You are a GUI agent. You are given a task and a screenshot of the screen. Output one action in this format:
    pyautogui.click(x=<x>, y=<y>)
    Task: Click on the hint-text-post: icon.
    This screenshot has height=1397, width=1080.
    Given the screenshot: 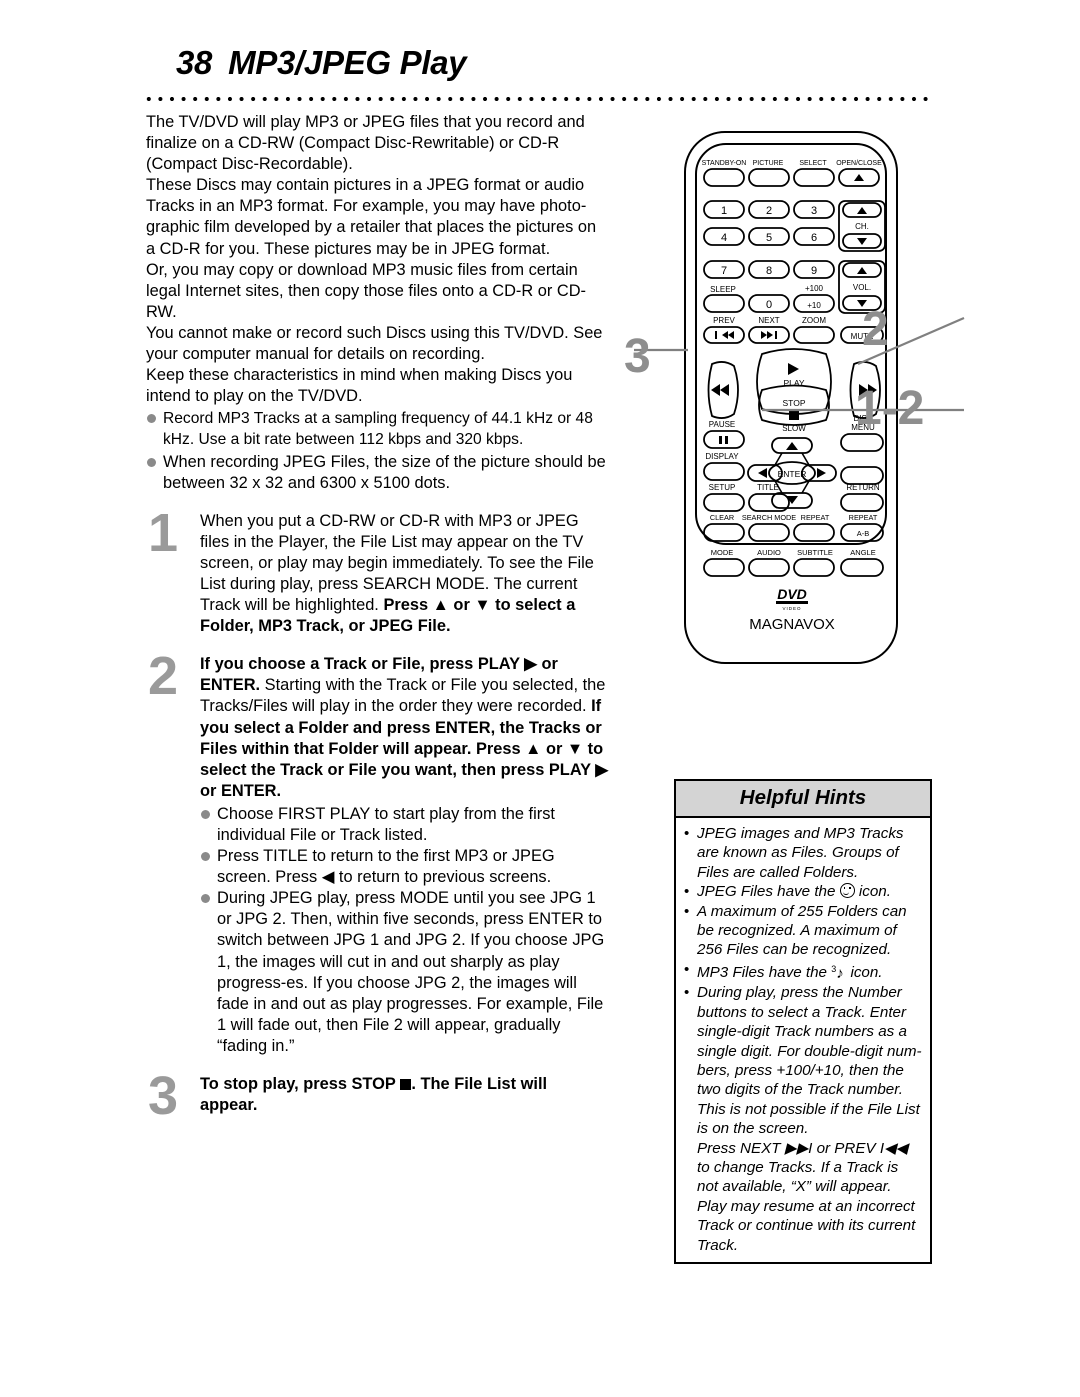 What is the action you would take?
    pyautogui.click(x=872, y=892)
    